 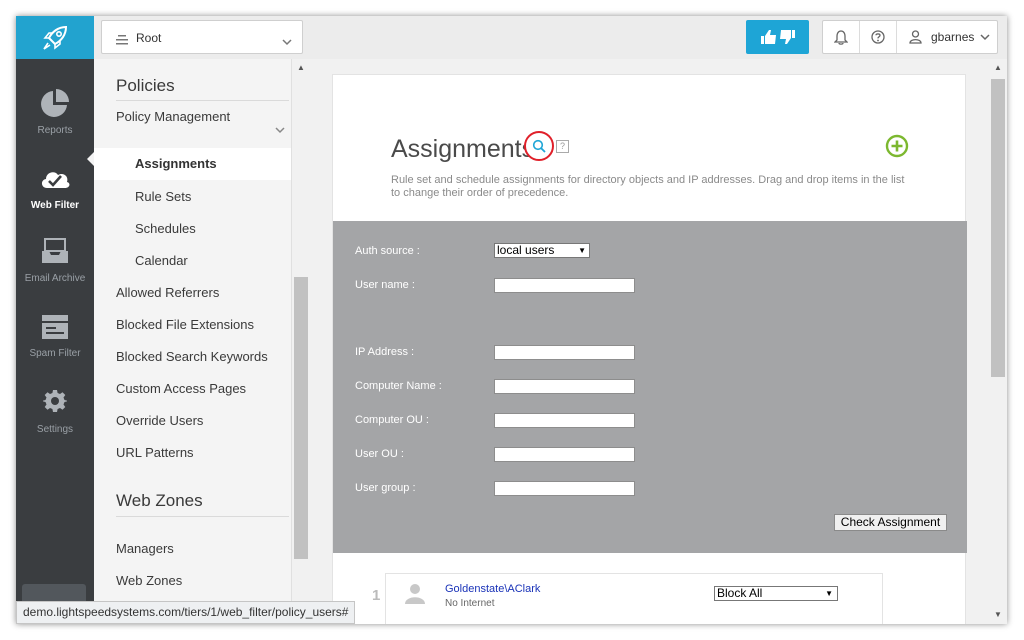 I want to click on help-icon: ?, so click(x=562, y=146).